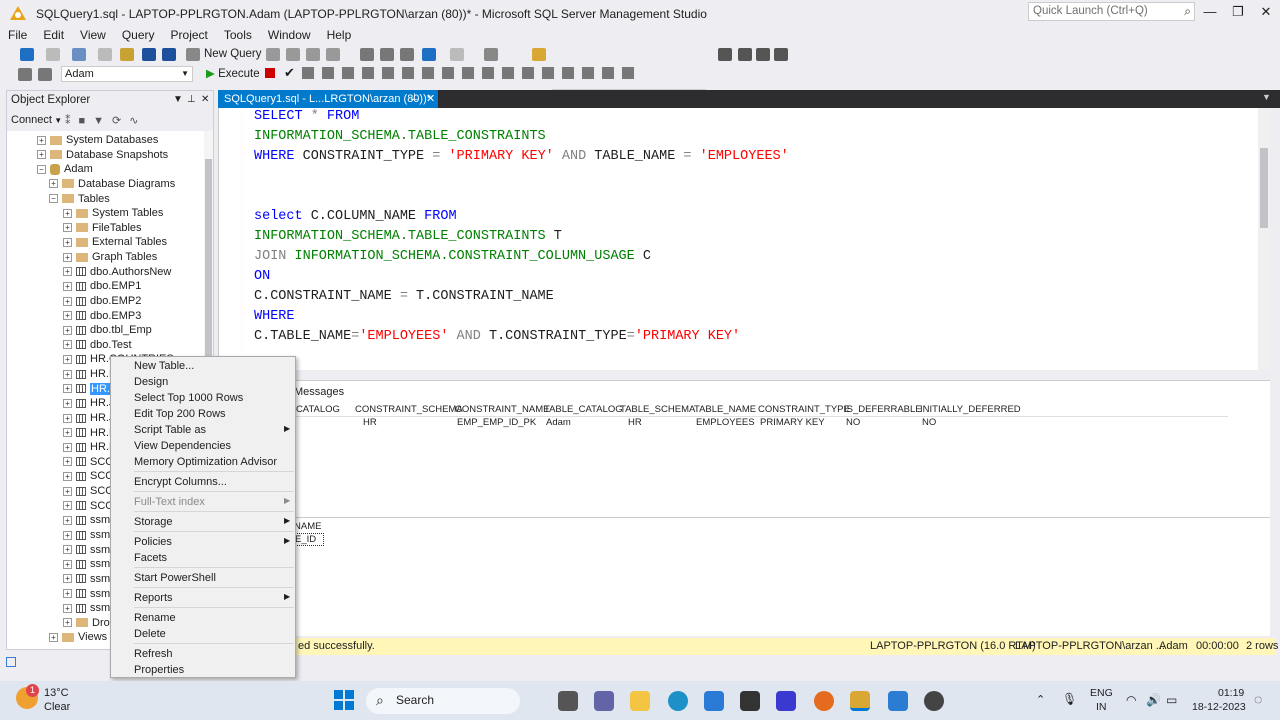  Describe the element at coordinates (640, 701) in the screenshot. I see `file-explorer-icon` at that location.